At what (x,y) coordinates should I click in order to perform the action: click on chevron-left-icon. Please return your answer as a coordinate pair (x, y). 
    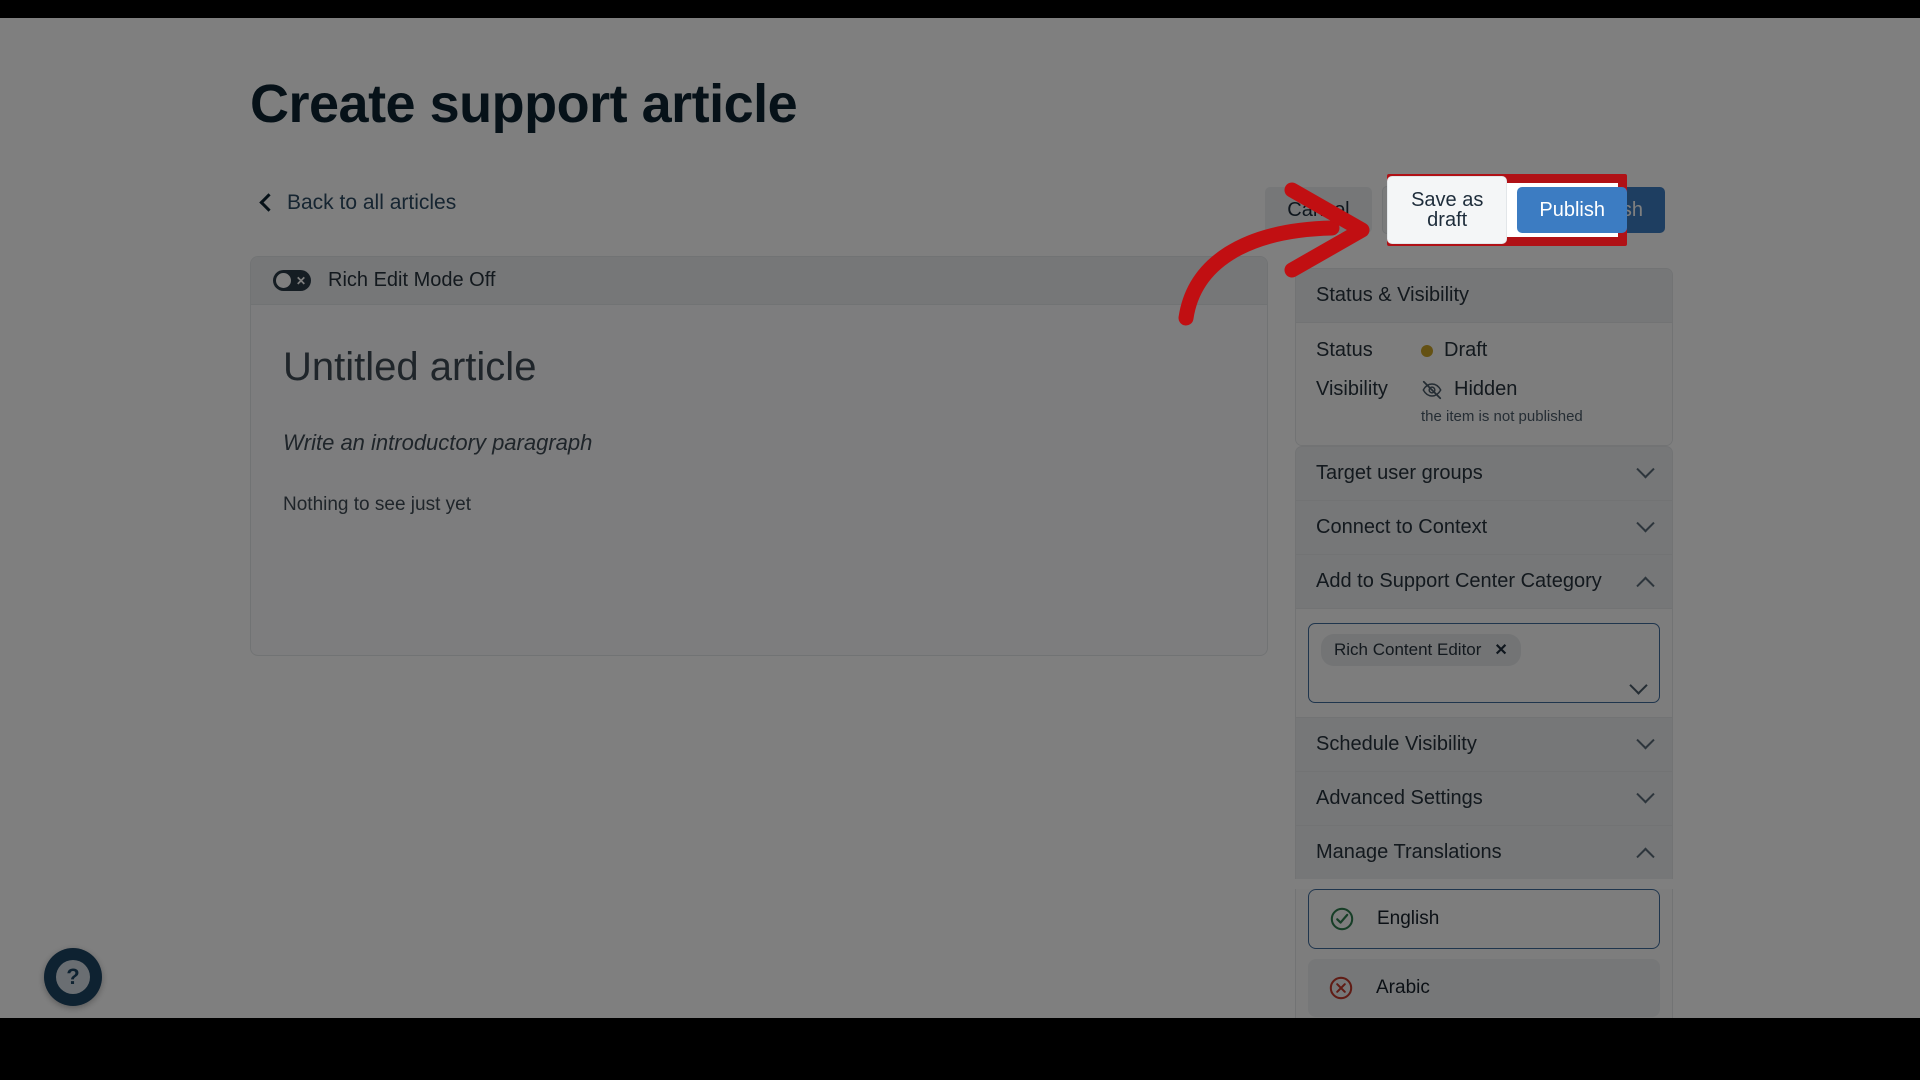
    Looking at the image, I should click on (268, 202).